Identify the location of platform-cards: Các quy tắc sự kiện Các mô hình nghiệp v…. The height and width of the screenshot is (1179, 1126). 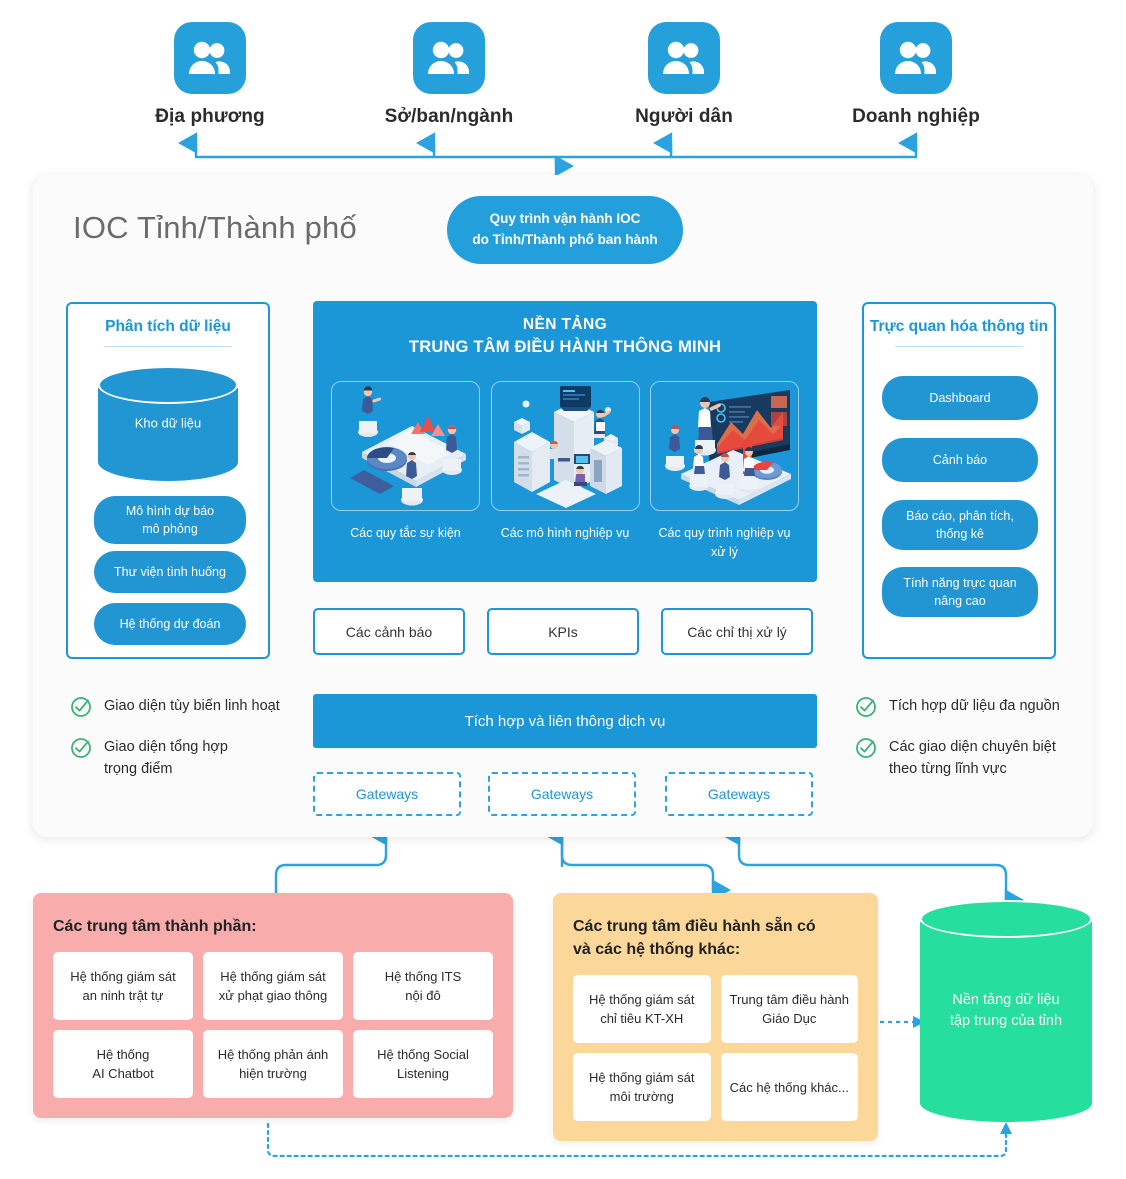
(565, 471).